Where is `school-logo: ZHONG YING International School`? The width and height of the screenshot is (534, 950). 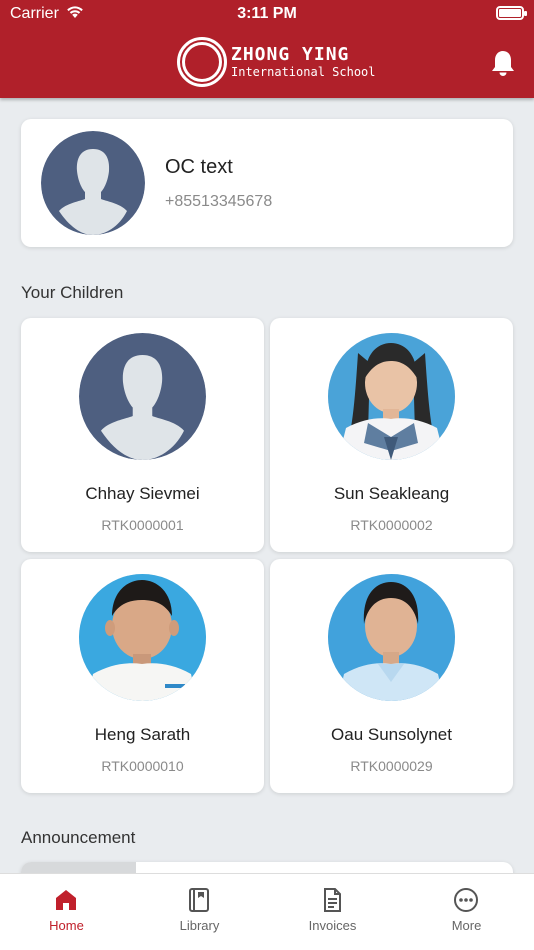
school-logo: ZHONG YING International School is located at coordinates (276, 62).